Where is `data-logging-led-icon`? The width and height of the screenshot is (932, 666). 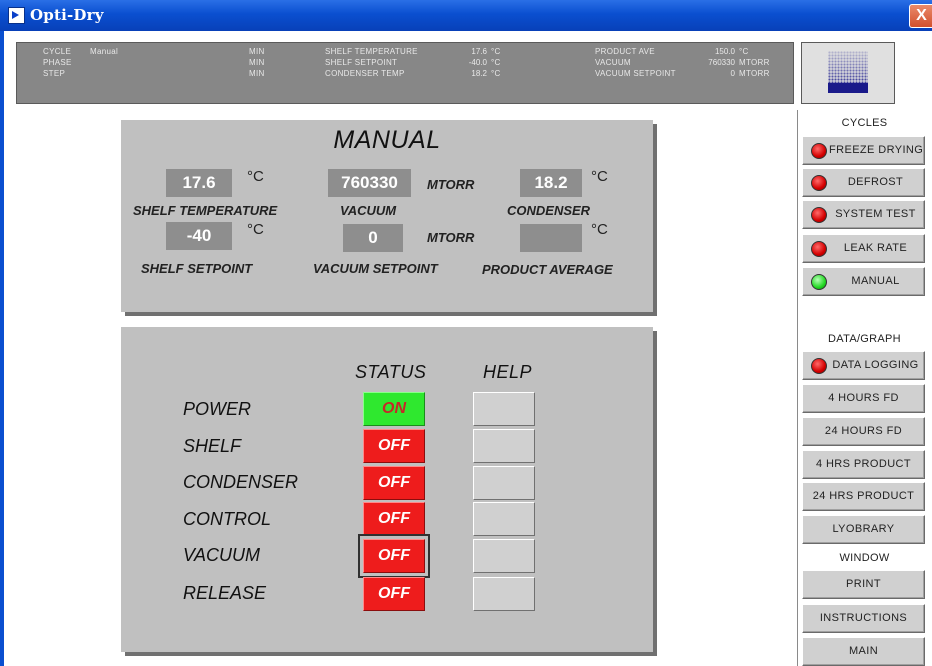 data-logging-led-icon is located at coordinates (819, 366).